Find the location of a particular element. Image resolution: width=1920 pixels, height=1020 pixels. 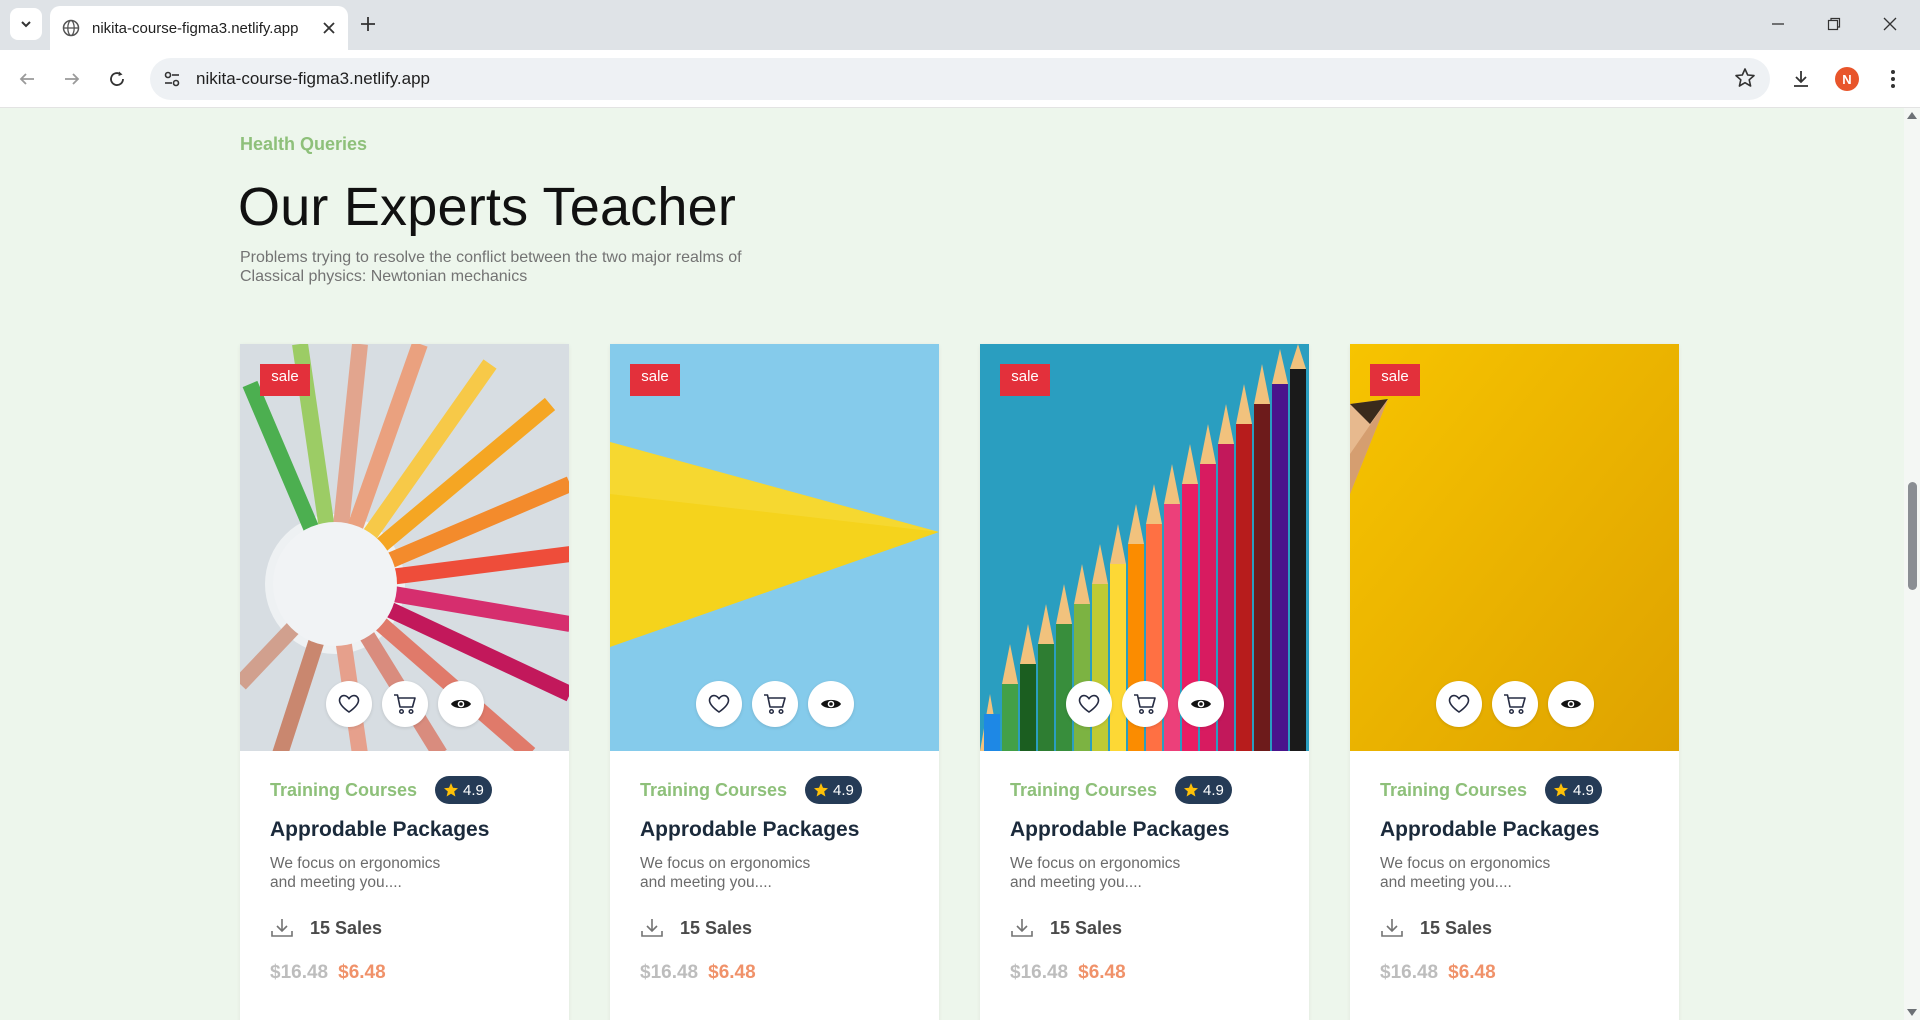

minimize-icon is located at coordinates (1778, 24).